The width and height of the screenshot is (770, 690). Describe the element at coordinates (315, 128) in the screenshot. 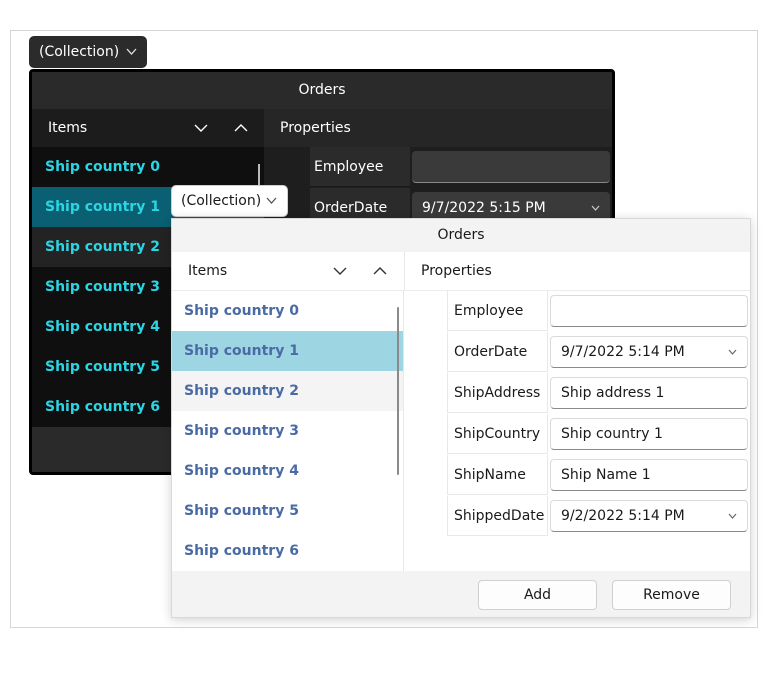

I see `dark-properties-header-label: Properties` at that location.